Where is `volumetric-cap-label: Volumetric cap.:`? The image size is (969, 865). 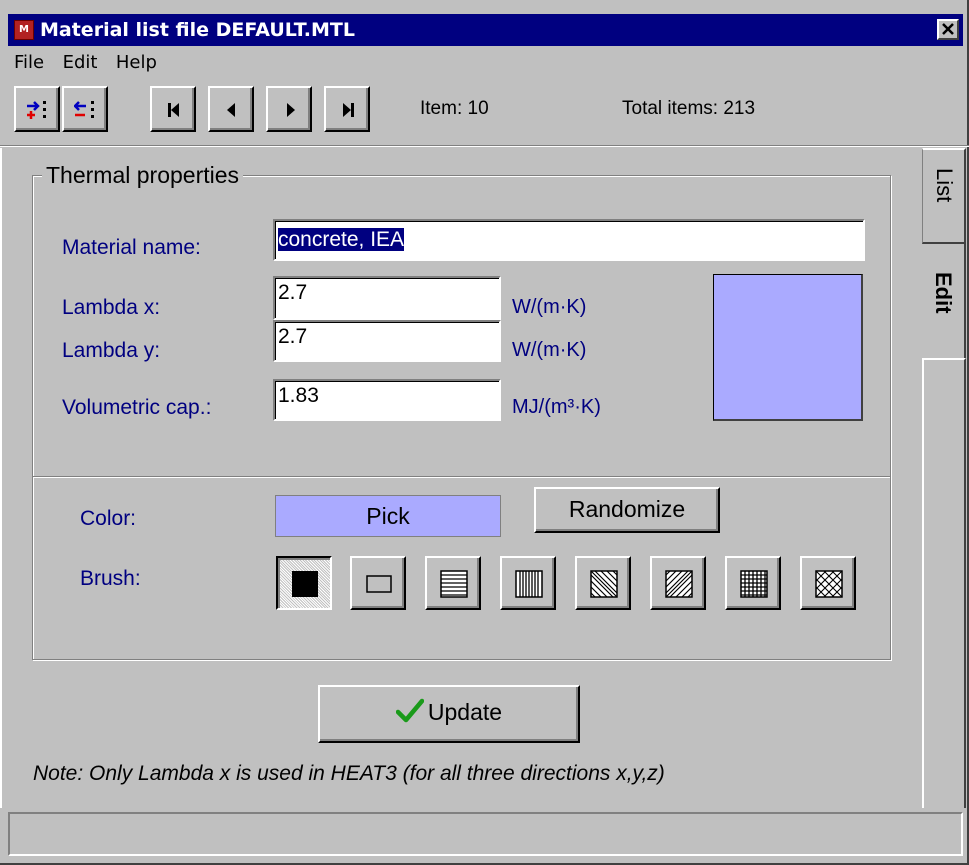 volumetric-cap-label: Volumetric cap.: is located at coordinates (137, 407).